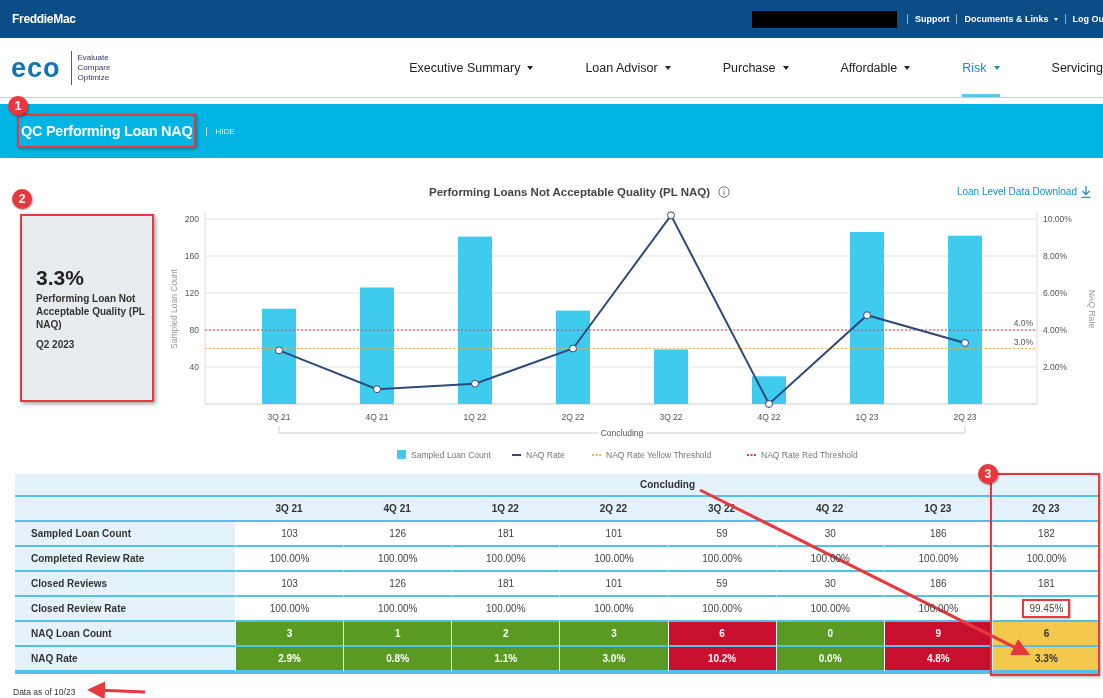  What do you see at coordinates (937, 634) in the screenshot?
I see `table-cell: 9` at bounding box center [937, 634].